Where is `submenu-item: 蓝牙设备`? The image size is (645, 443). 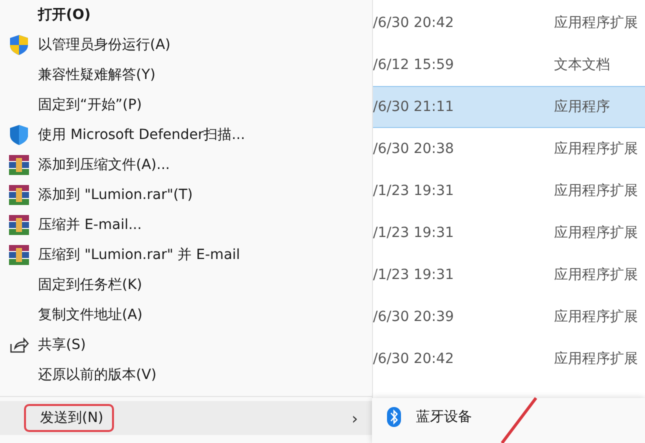
submenu-item: 蓝牙设备 is located at coordinates (444, 417).